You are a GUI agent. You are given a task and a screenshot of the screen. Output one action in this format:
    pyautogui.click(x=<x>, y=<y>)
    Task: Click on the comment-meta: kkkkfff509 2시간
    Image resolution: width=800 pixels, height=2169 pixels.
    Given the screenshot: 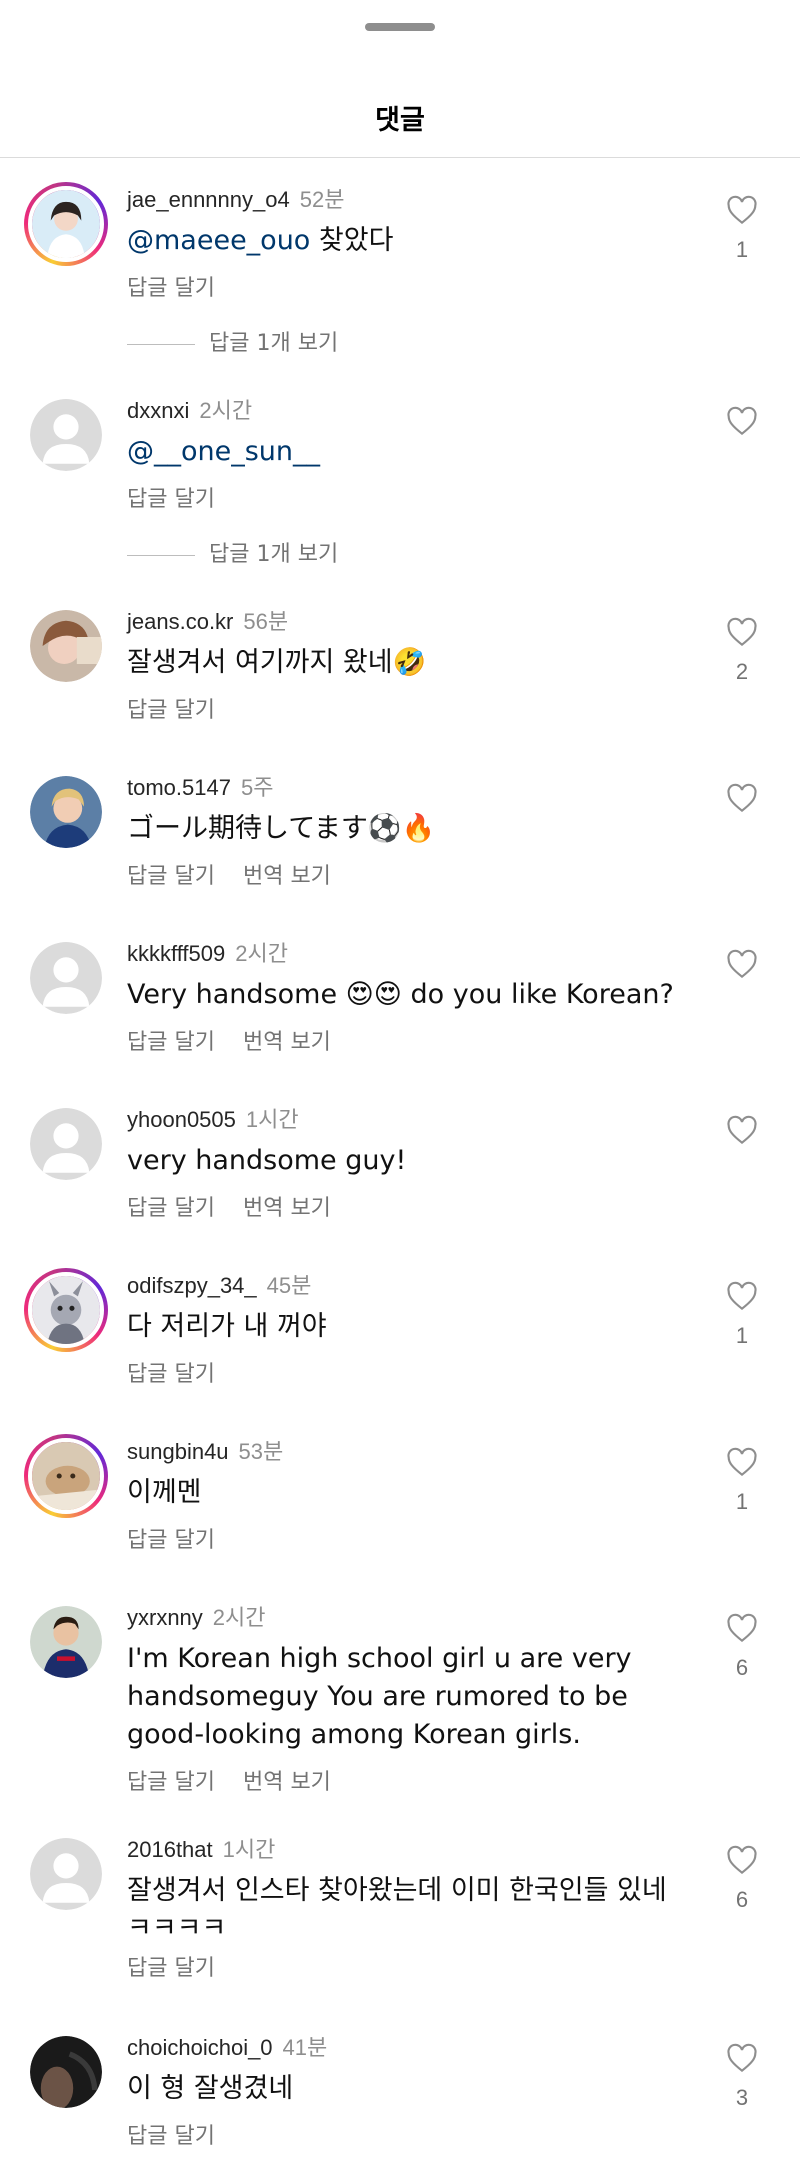 What is the action you would take?
    pyautogui.click(x=207, y=952)
    